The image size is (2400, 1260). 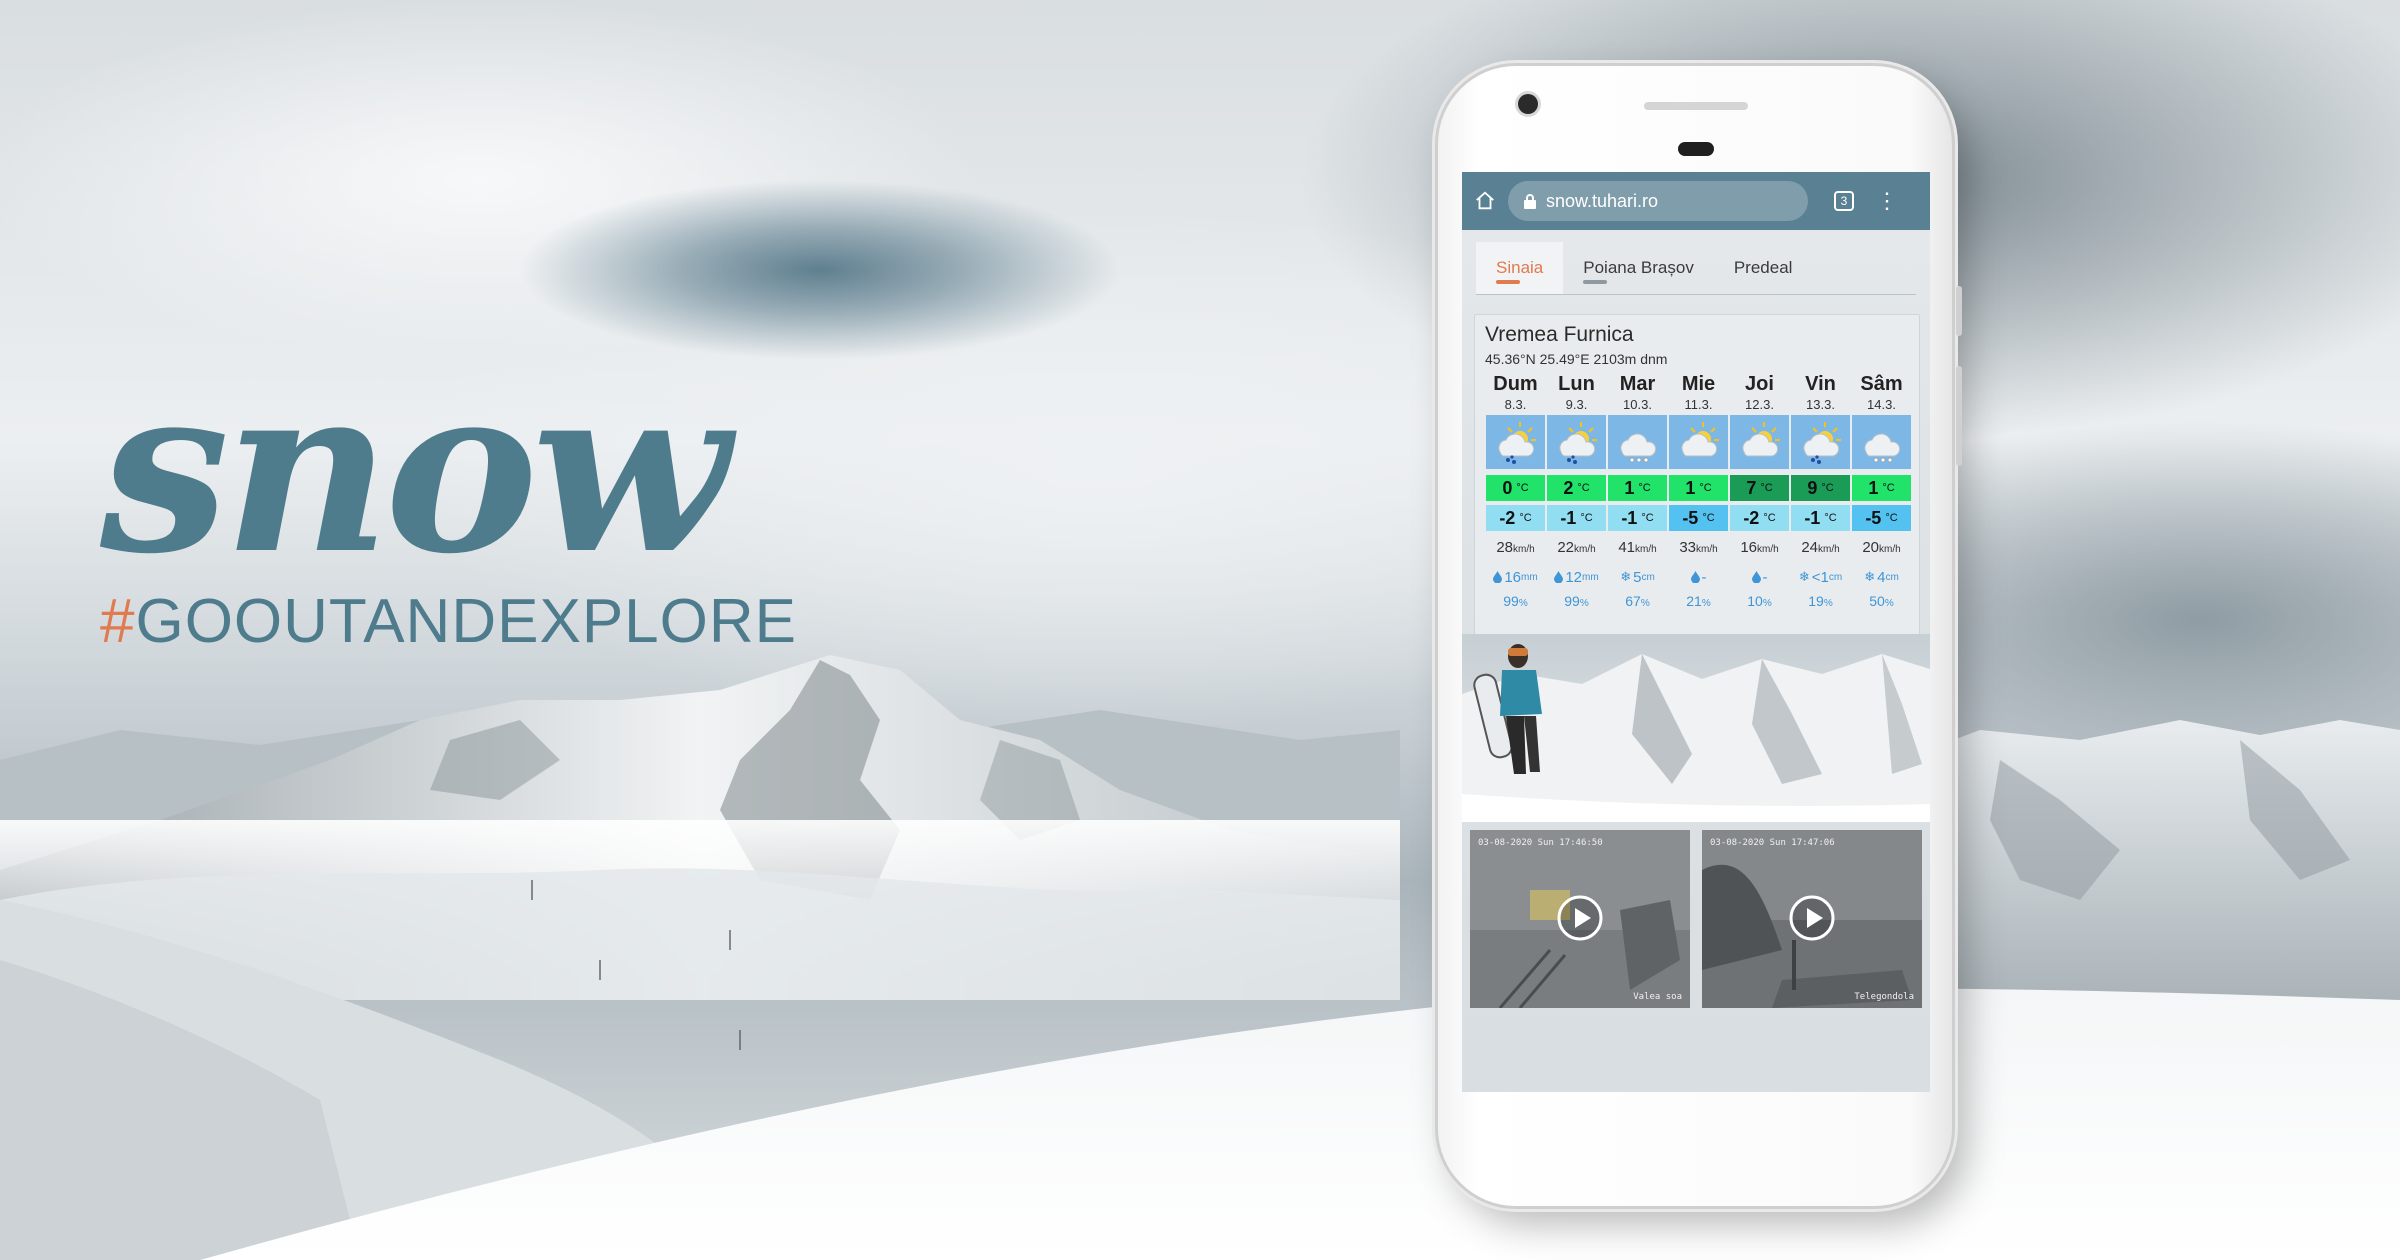 I want to click on forecast-day-vin: Vin 13.3. 9 °C -1 °C 24km/h ❄ <1 cm 19%, so click(x=1820, y=491).